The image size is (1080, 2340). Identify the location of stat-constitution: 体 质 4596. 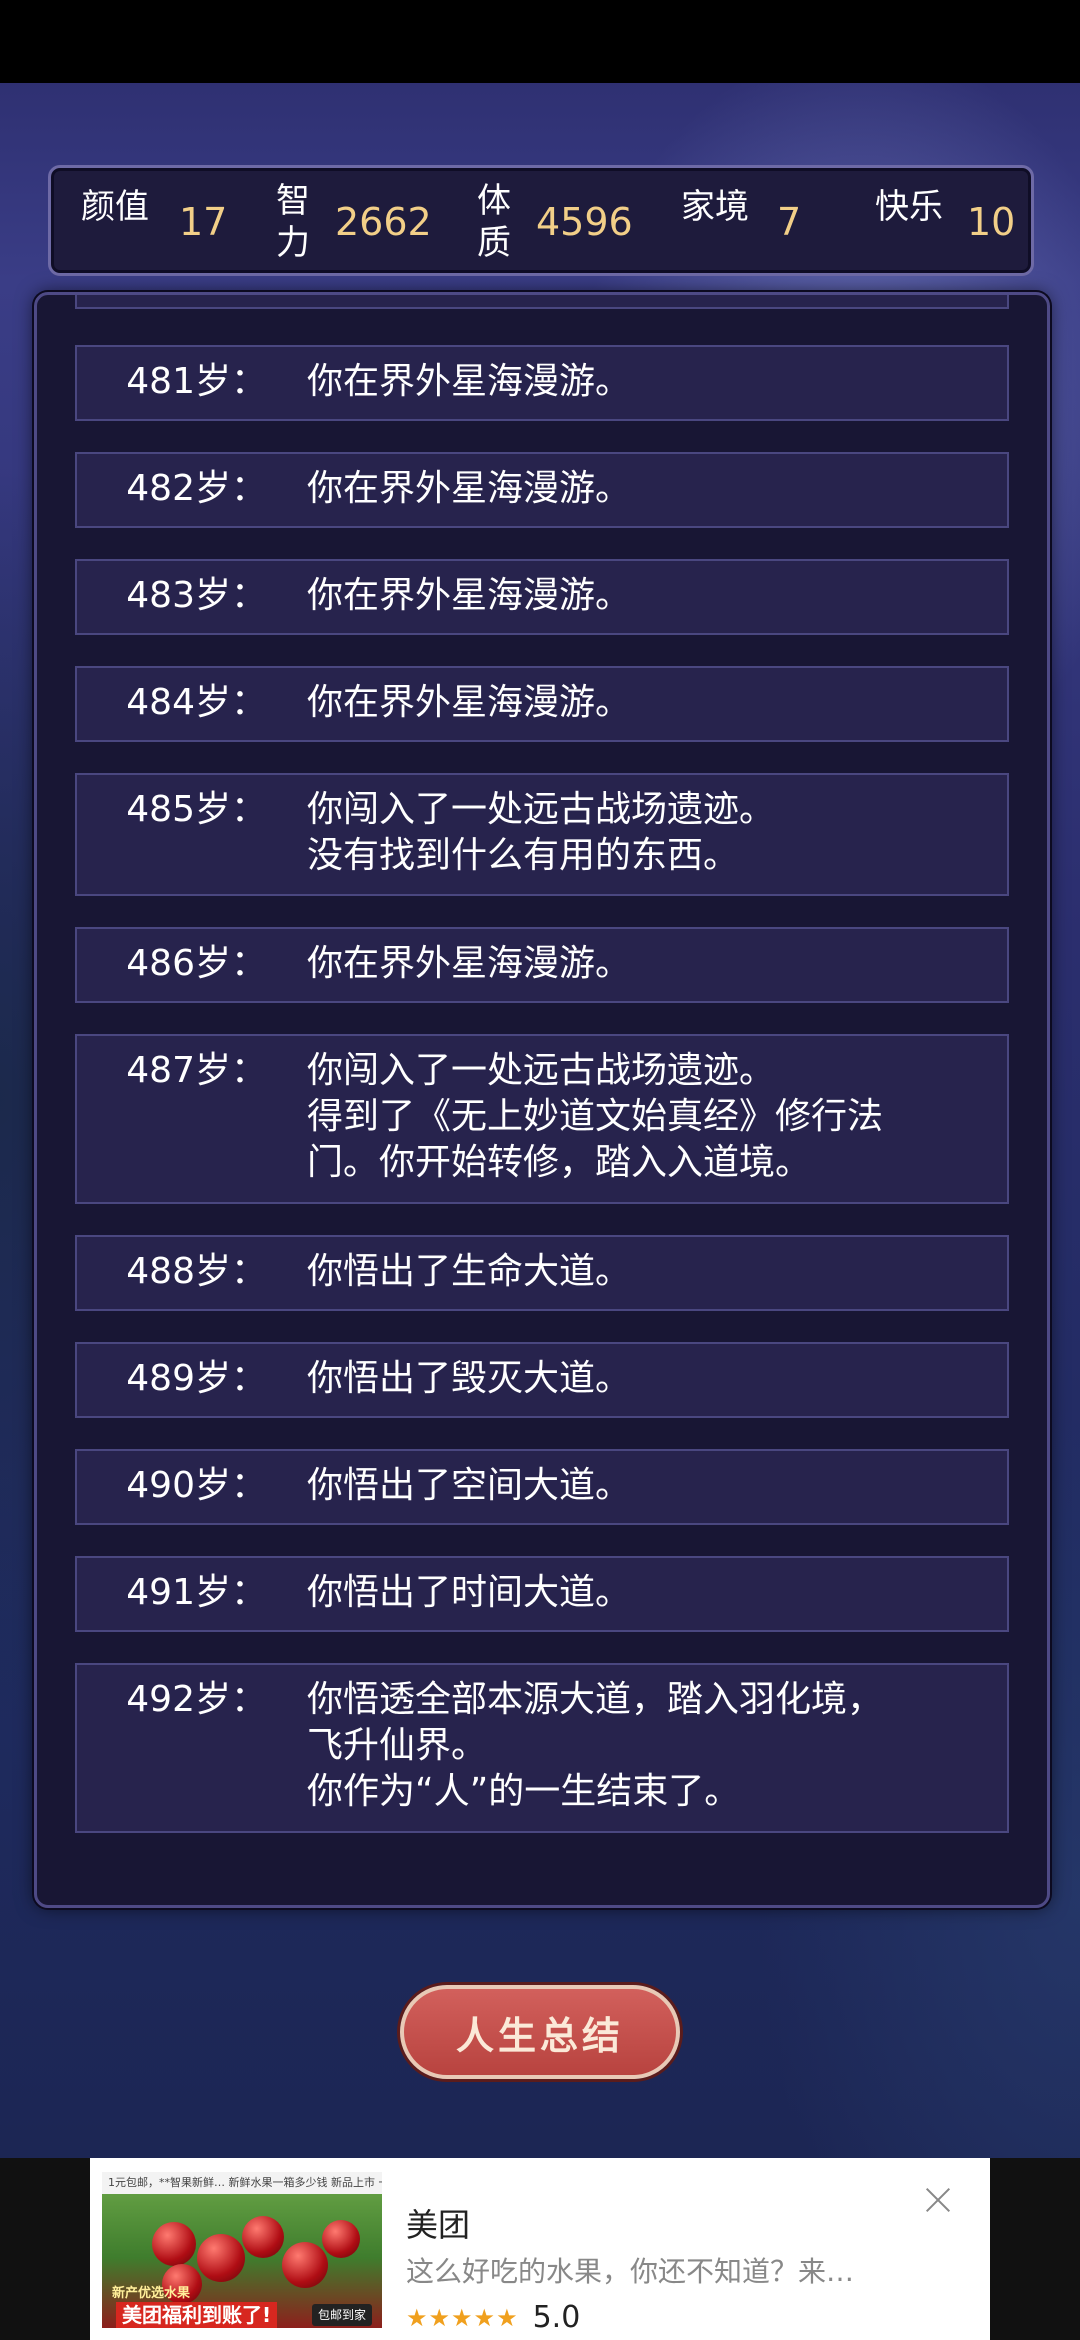
(553, 222).